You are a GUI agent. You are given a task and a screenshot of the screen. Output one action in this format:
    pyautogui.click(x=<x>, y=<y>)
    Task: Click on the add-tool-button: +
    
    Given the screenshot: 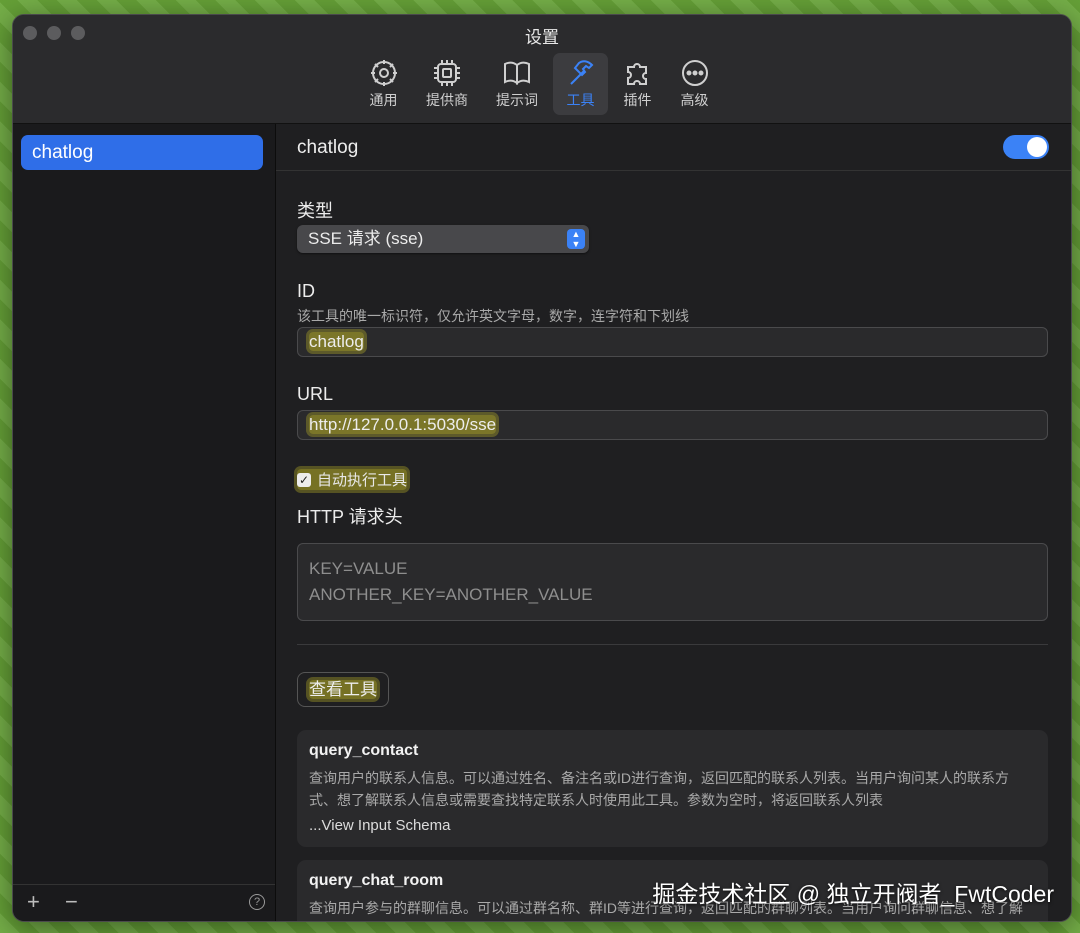 What is the action you would take?
    pyautogui.click(x=33, y=902)
    